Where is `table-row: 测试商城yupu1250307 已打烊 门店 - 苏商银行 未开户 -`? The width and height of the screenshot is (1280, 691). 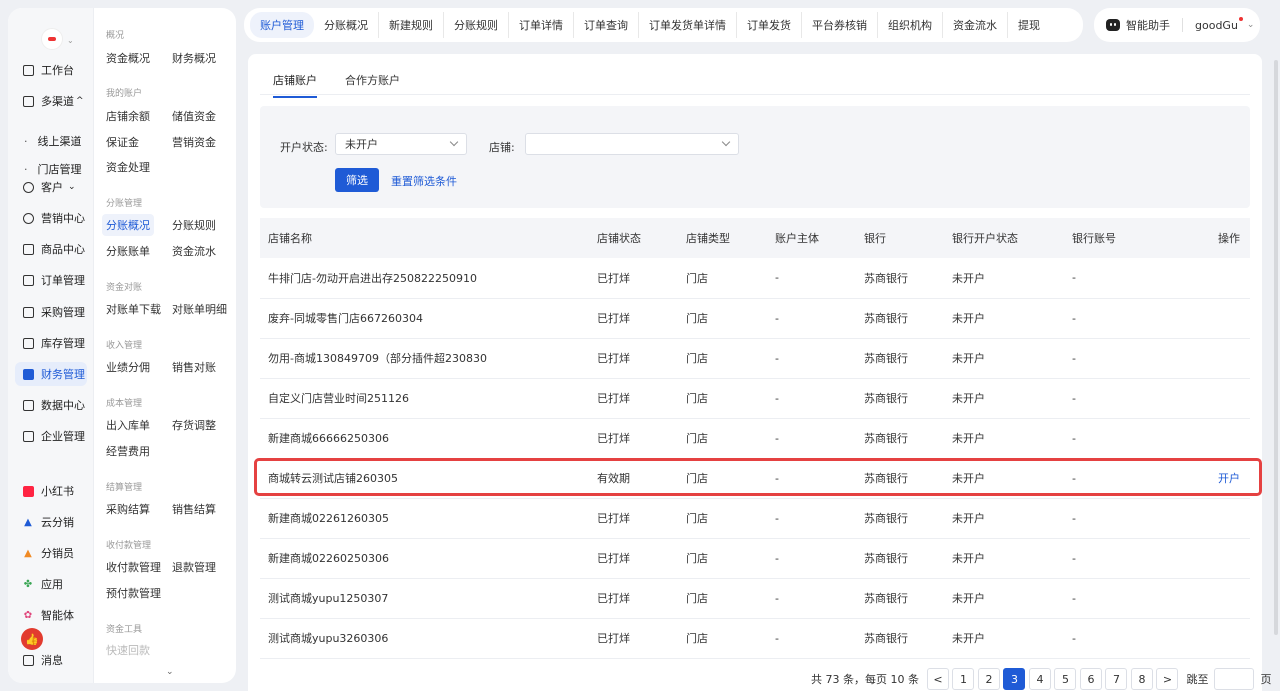 table-row: 测试商城yupu1250307 已打烊 门店 - 苏商银行 未开户 - is located at coordinates (755, 598).